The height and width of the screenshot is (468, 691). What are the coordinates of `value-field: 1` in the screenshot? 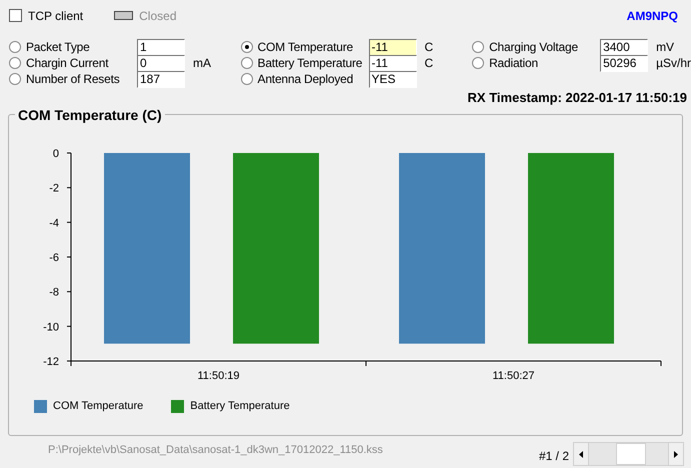 It's located at (161, 47).